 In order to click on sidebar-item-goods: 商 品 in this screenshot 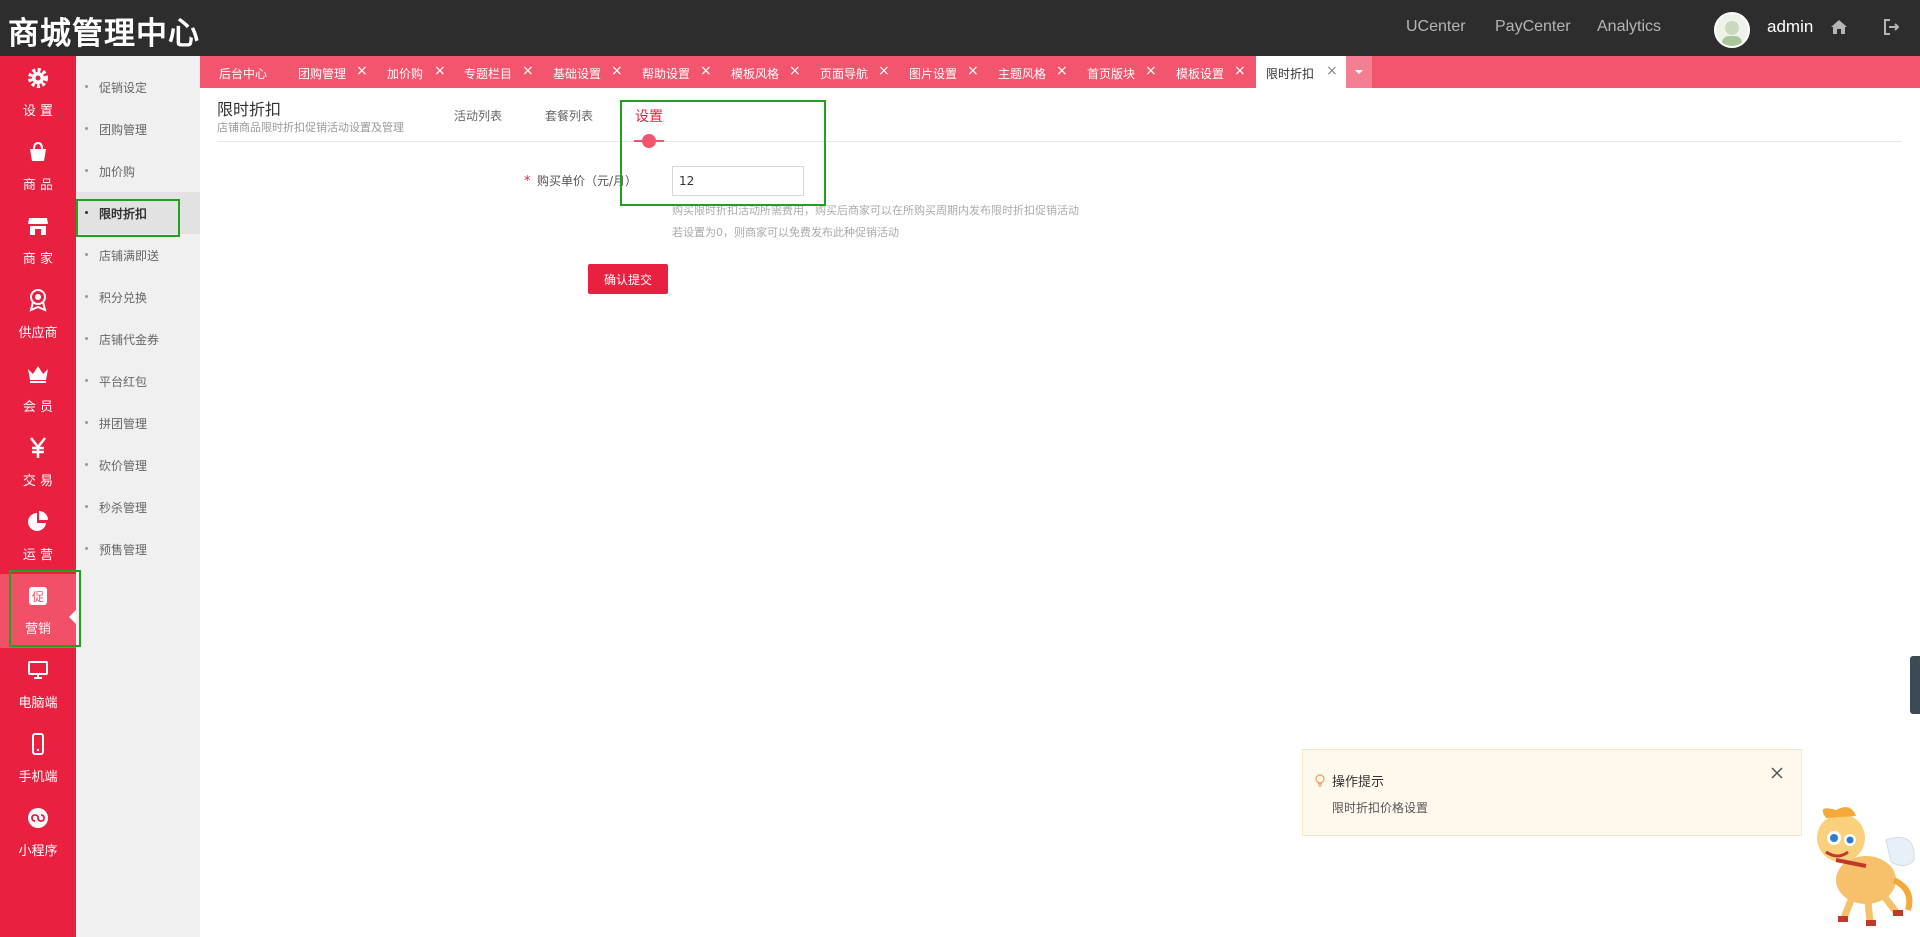, I will do `click(38, 167)`.